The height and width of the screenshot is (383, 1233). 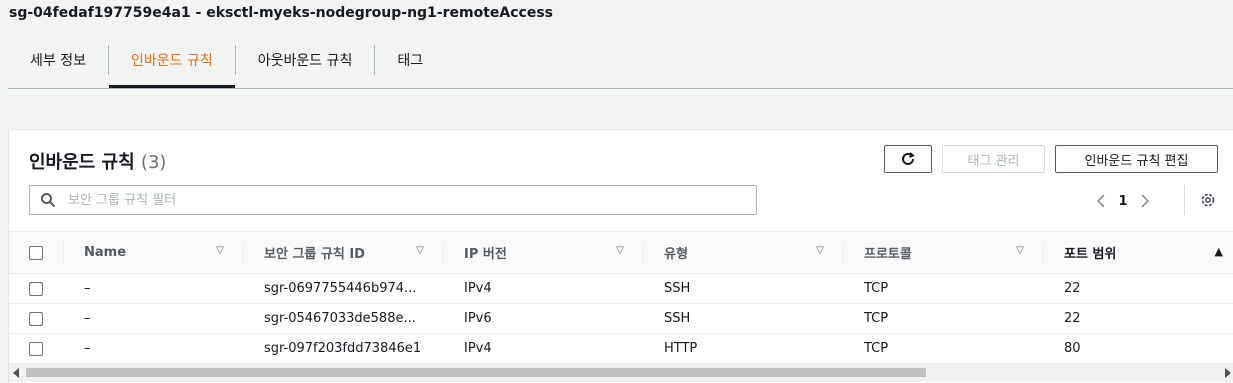 I want to click on manage-tags-button: 태그 관리, so click(x=993, y=159).